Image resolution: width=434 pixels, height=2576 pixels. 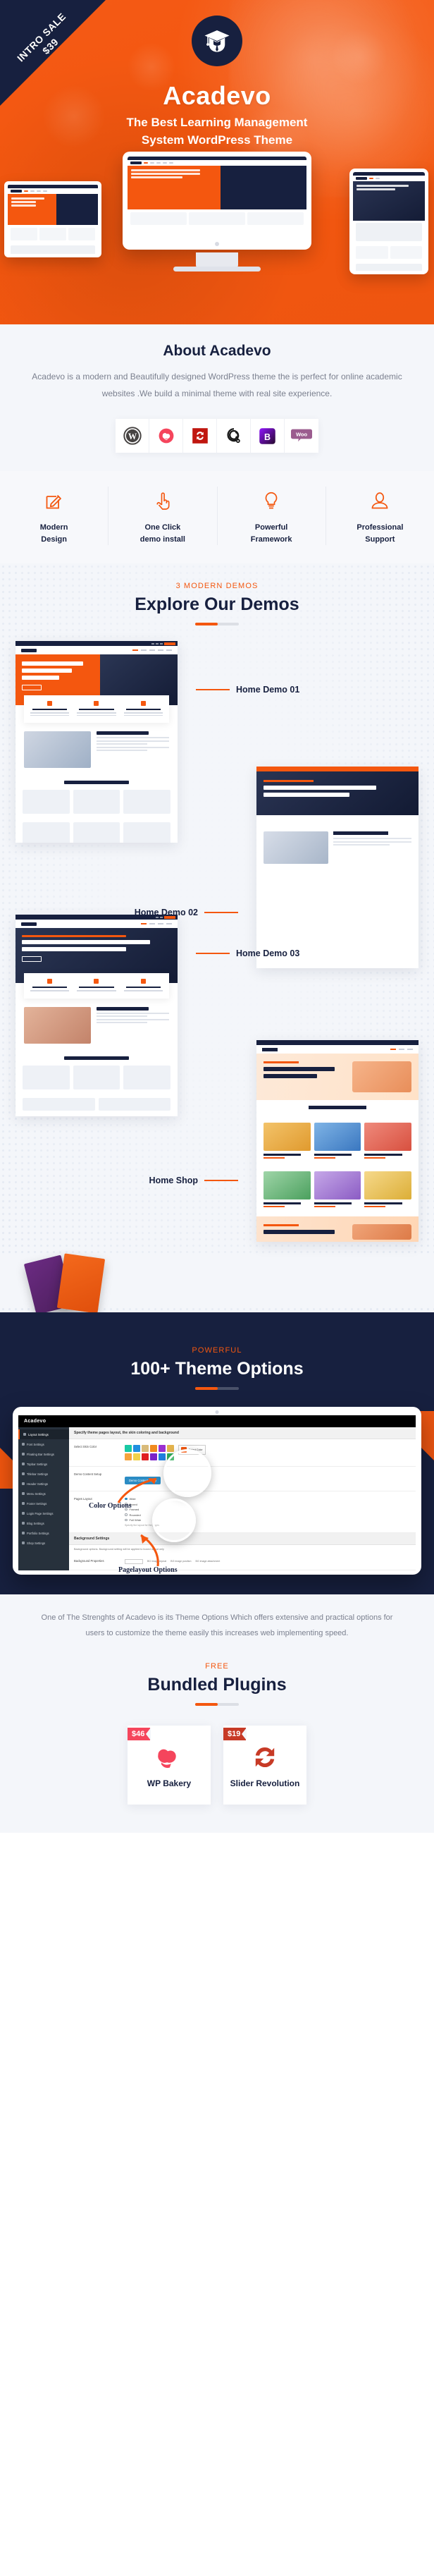 What do you see at coordinates (180, 1561) in the screenshot?
I see `bg-field-position: BG image position` at bounding box center [180, 1561].